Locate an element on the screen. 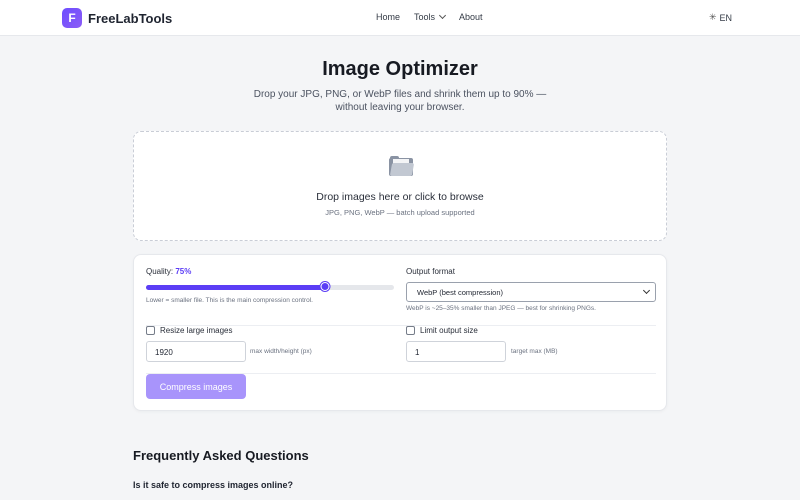 This screenshot has width=800, height=500. resize-checkbox is located at coordinates (150, 330).